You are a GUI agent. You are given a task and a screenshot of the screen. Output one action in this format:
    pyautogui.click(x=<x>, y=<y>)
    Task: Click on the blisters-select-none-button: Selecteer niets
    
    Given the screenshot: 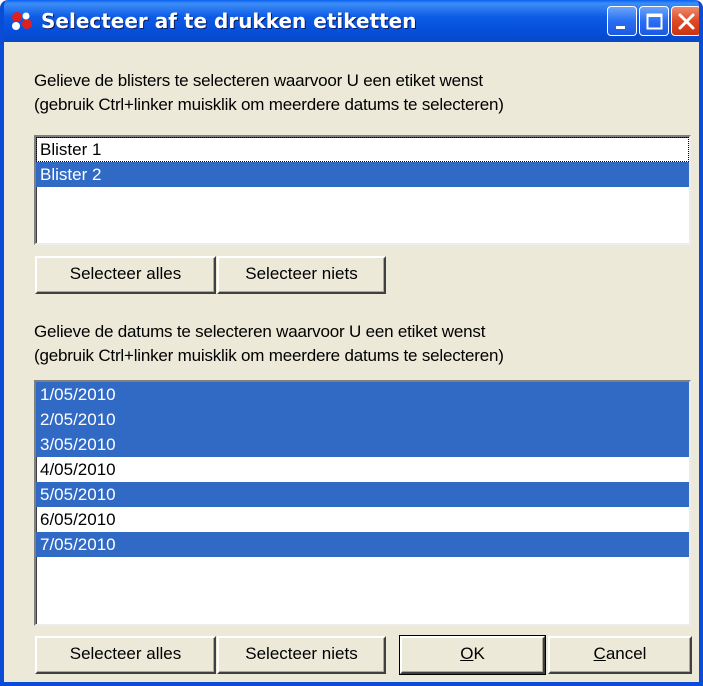 What is the action you would take?
    pyautogui.click(x=301, y=275)
    